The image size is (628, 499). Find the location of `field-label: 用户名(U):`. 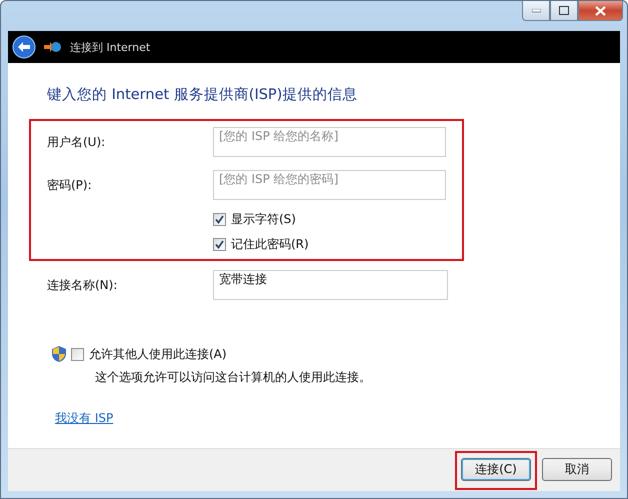

field-label: 用户名(U): is located at coordinates (76, 142).